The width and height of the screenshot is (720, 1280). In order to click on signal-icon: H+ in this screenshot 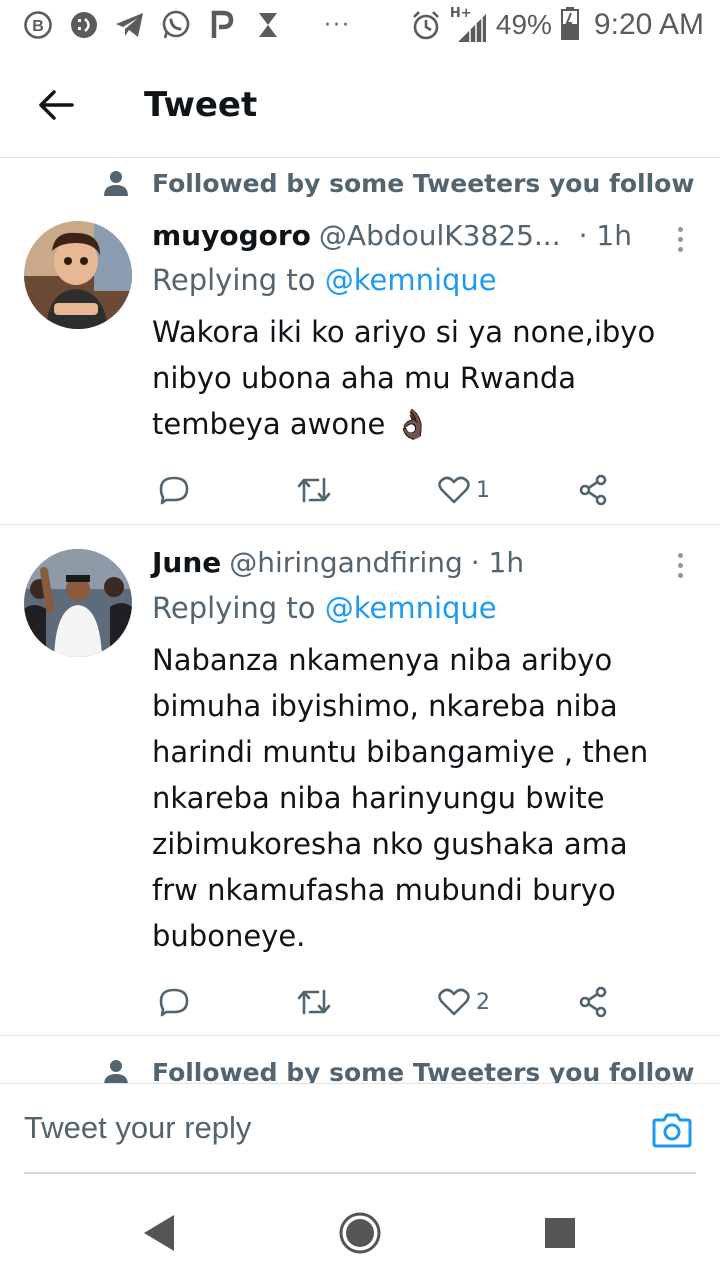, I will do `click(469, 24)`.